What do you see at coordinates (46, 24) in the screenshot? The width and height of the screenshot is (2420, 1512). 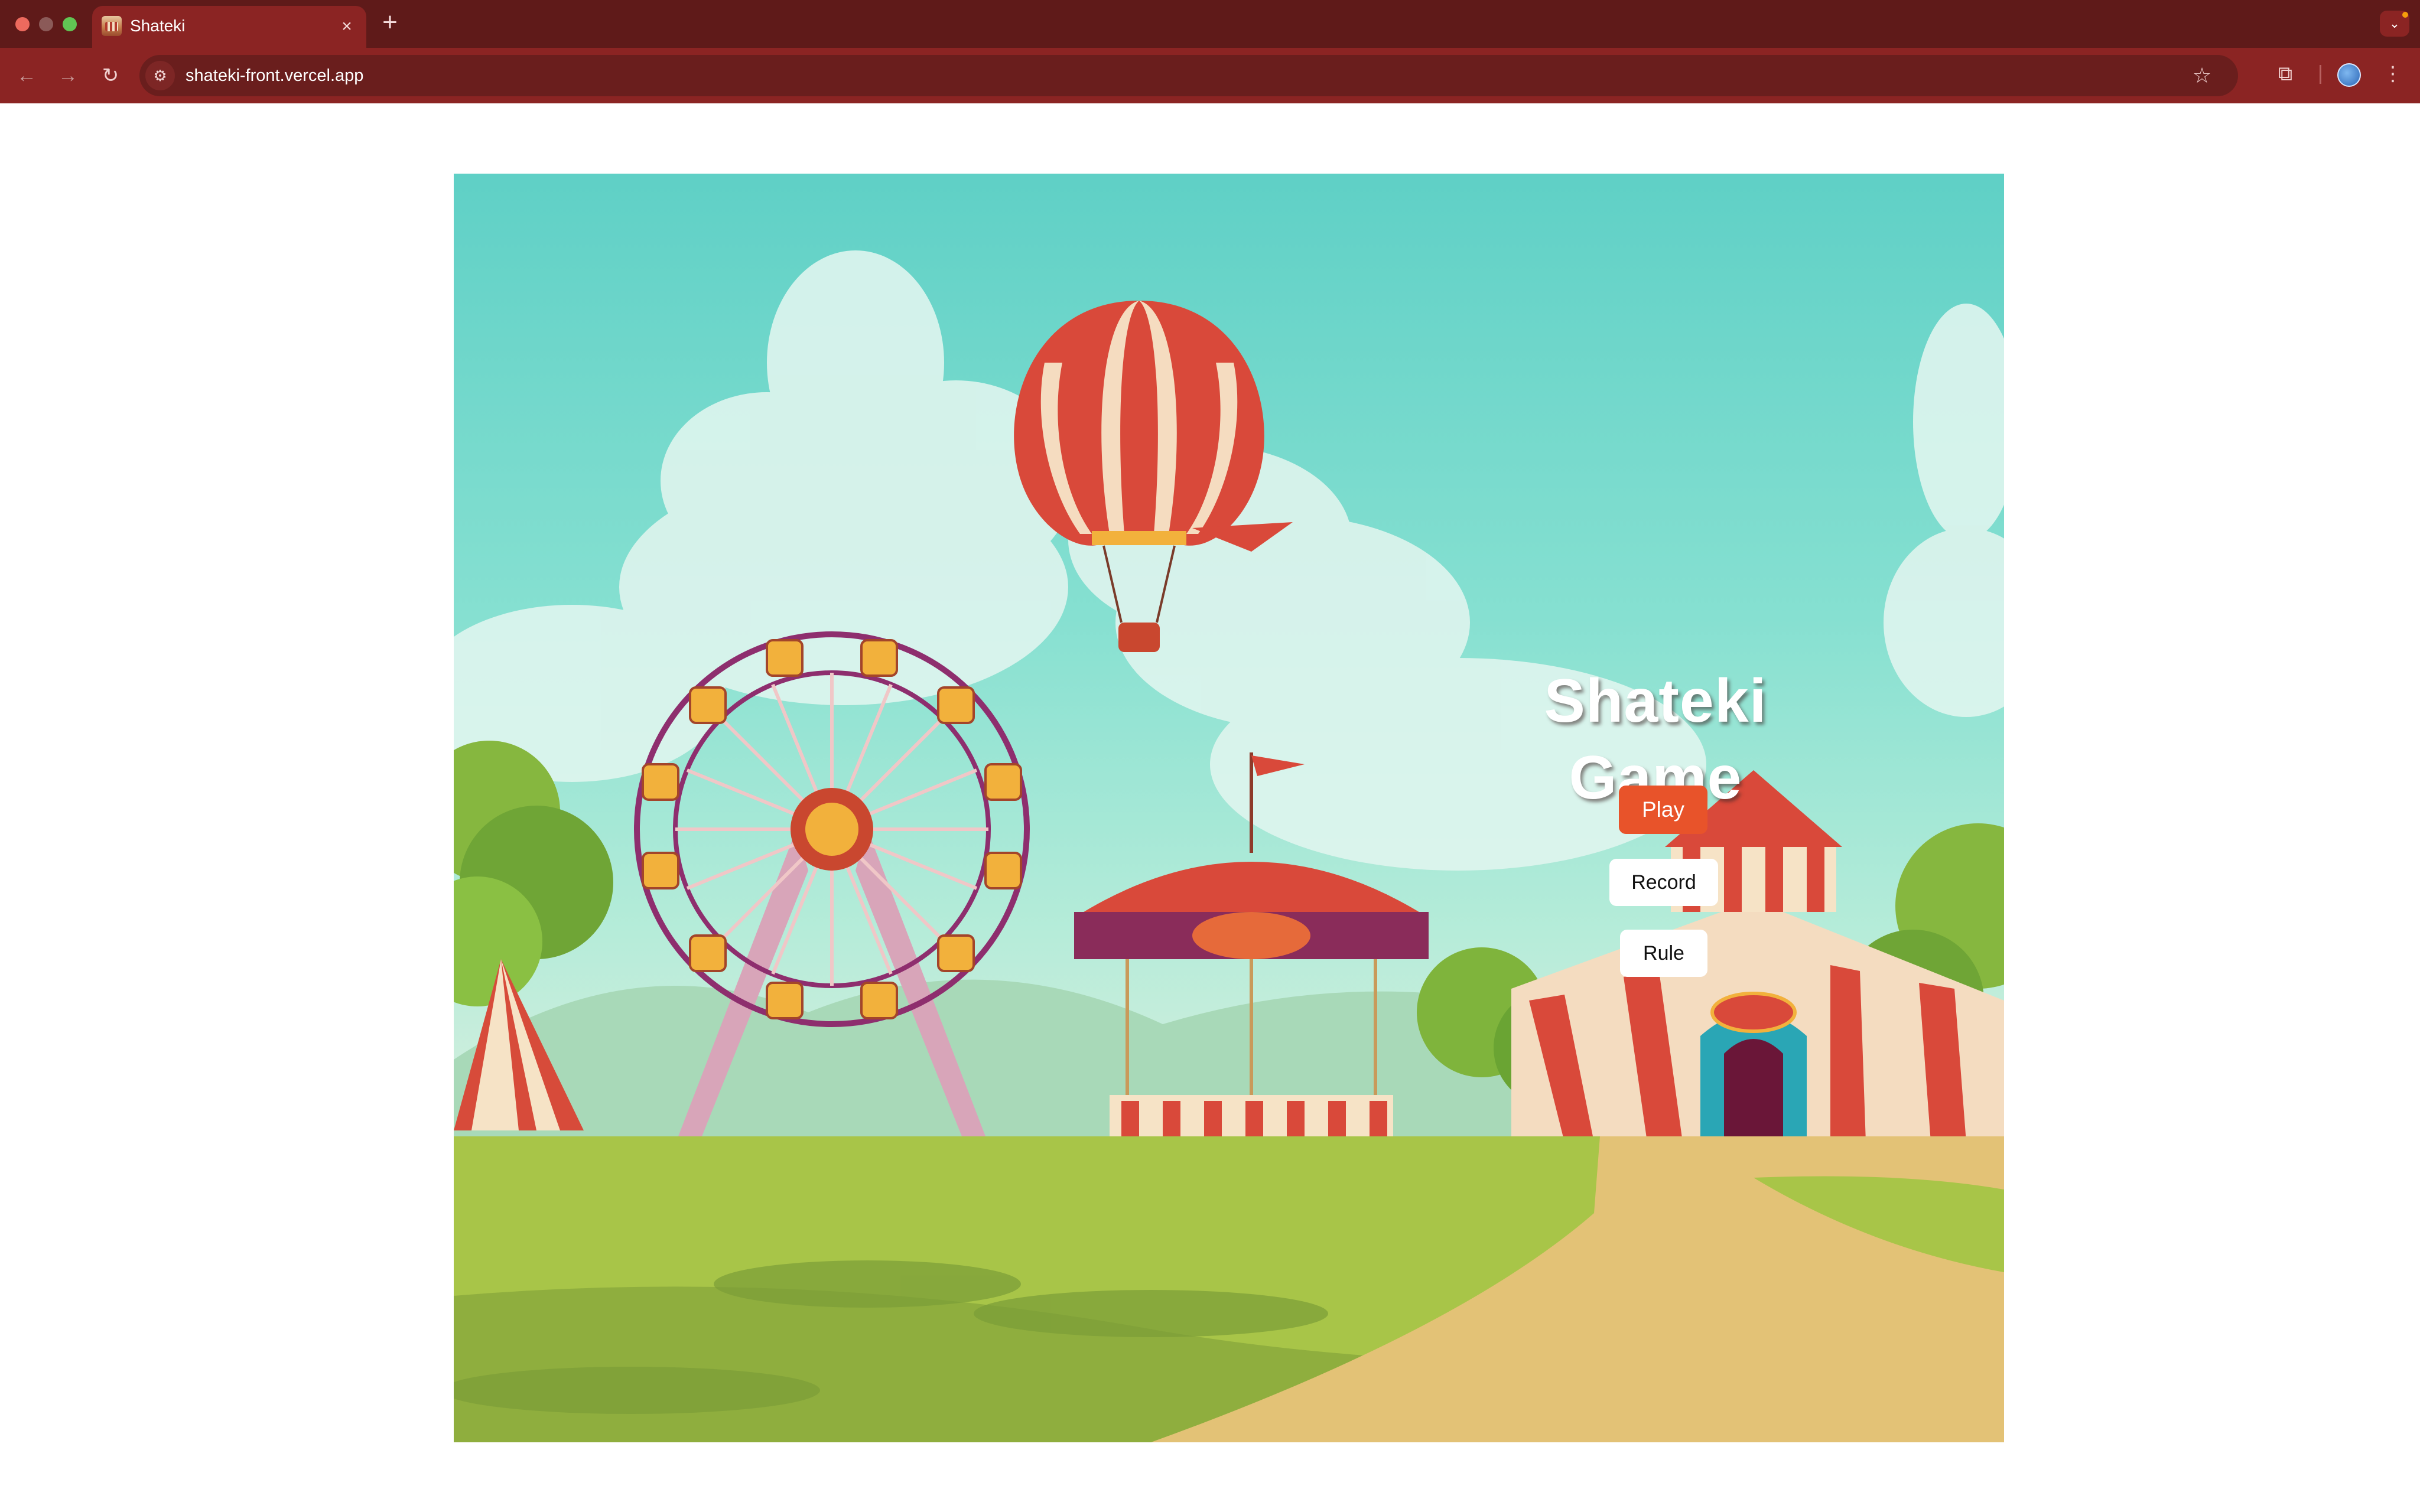 I see `window-minimize-dot` at bounding box center [46, 24].